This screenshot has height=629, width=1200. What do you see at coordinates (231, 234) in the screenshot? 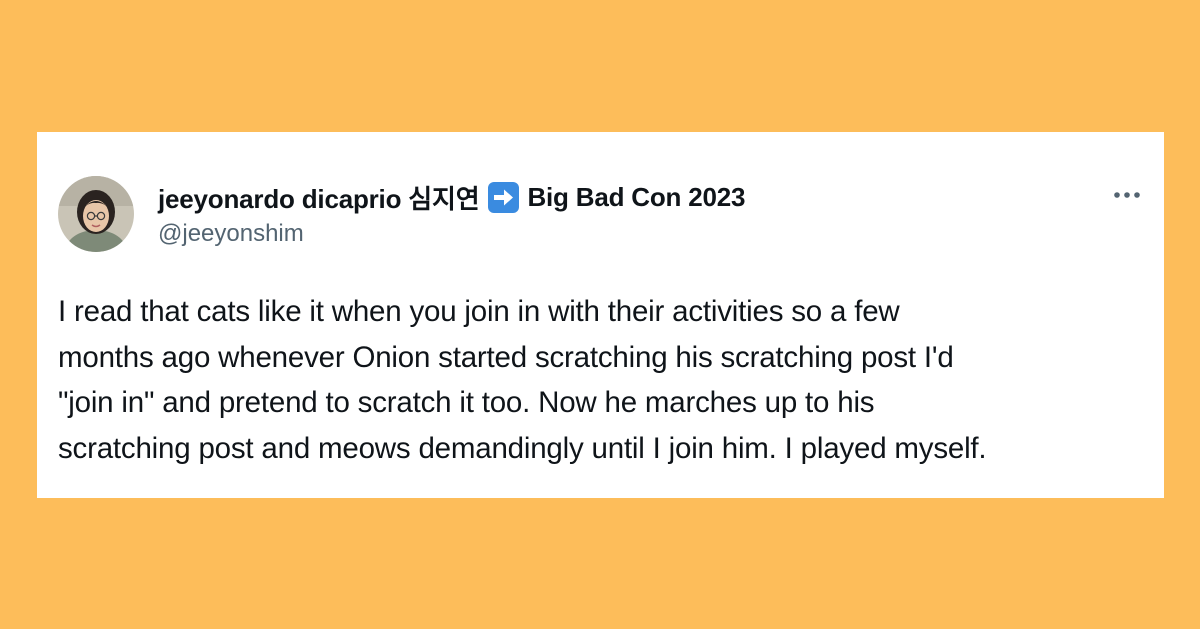
I see `author-handle: @jeeyonshim` at bounding box center [231, 234].